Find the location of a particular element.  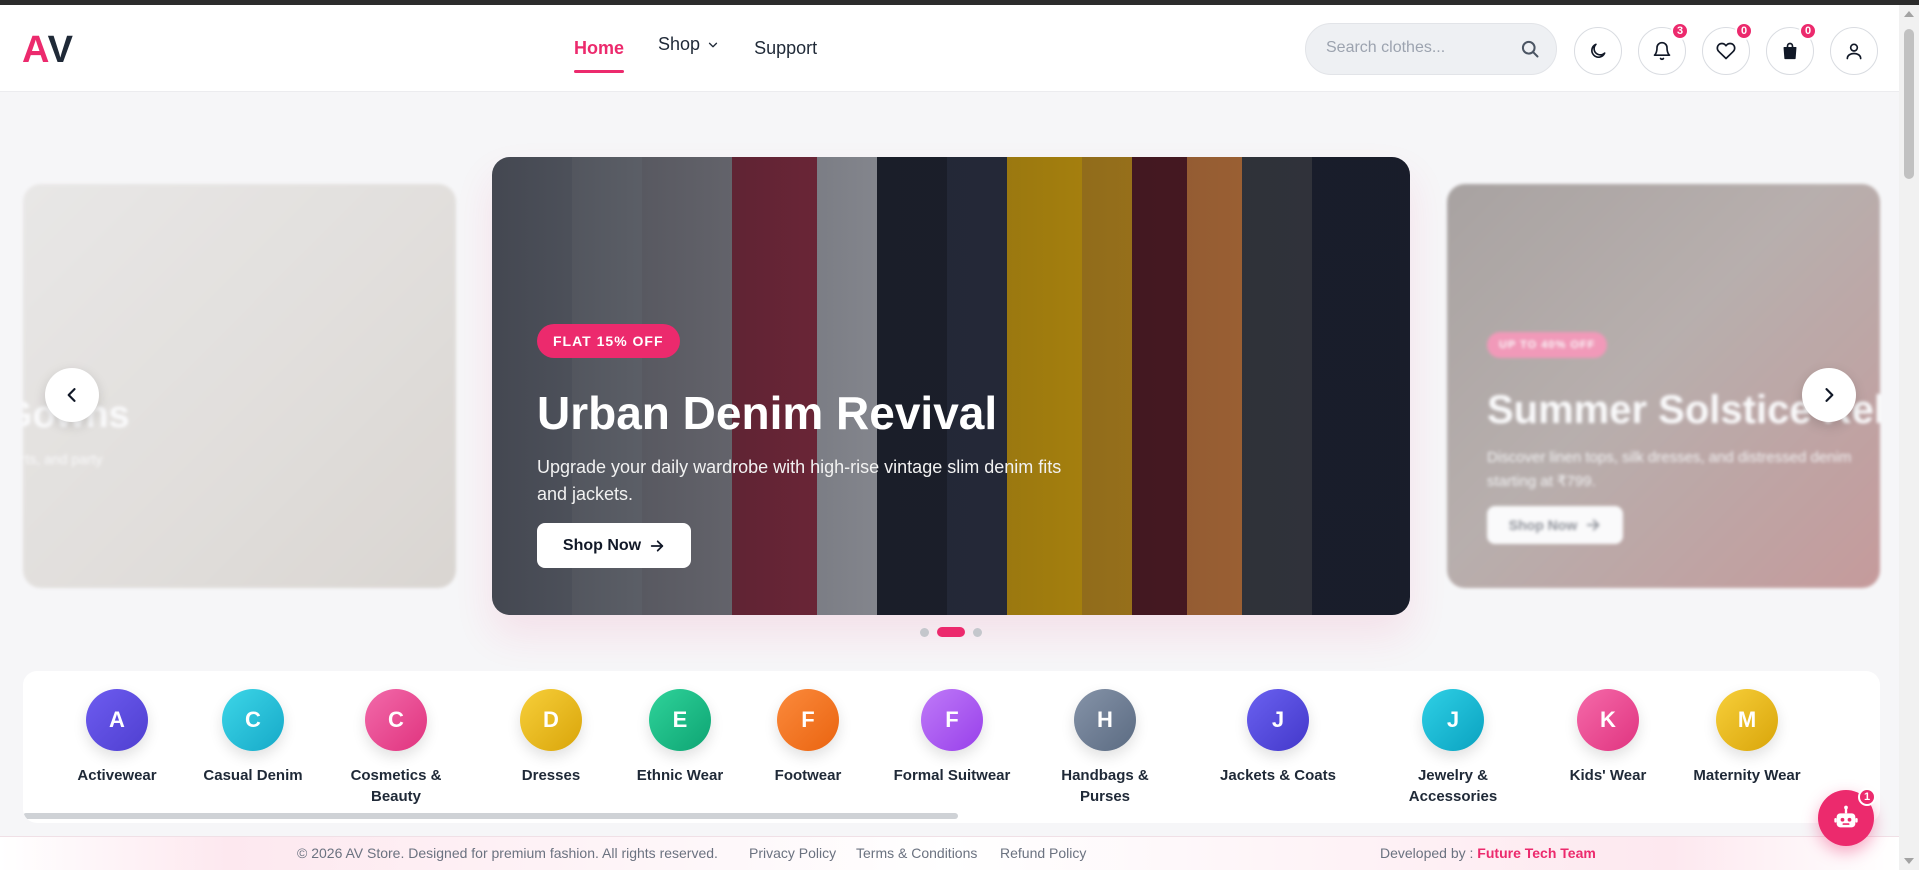

category-label: Ethnic Wear is located at coordinates (680, 775).